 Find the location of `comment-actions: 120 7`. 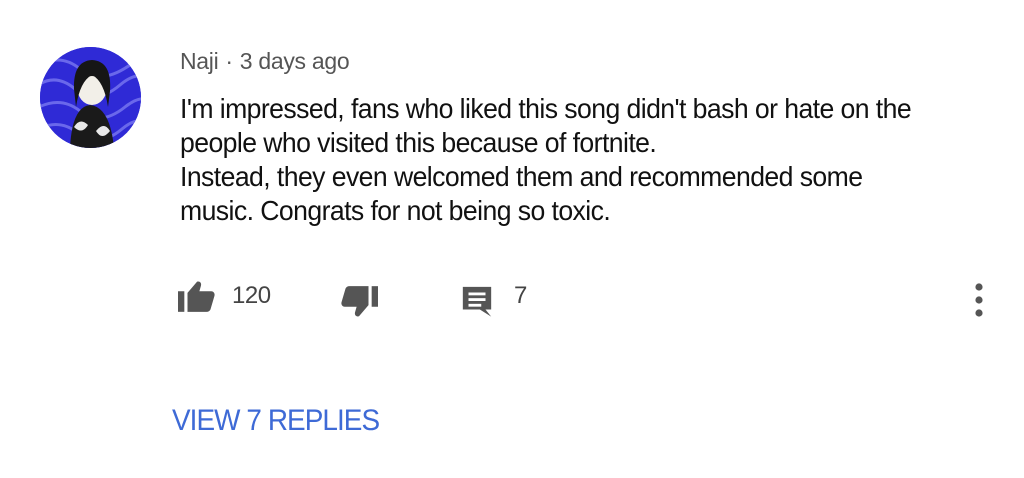

comment-actions: 120 7 is located at coordinates (512, 300).